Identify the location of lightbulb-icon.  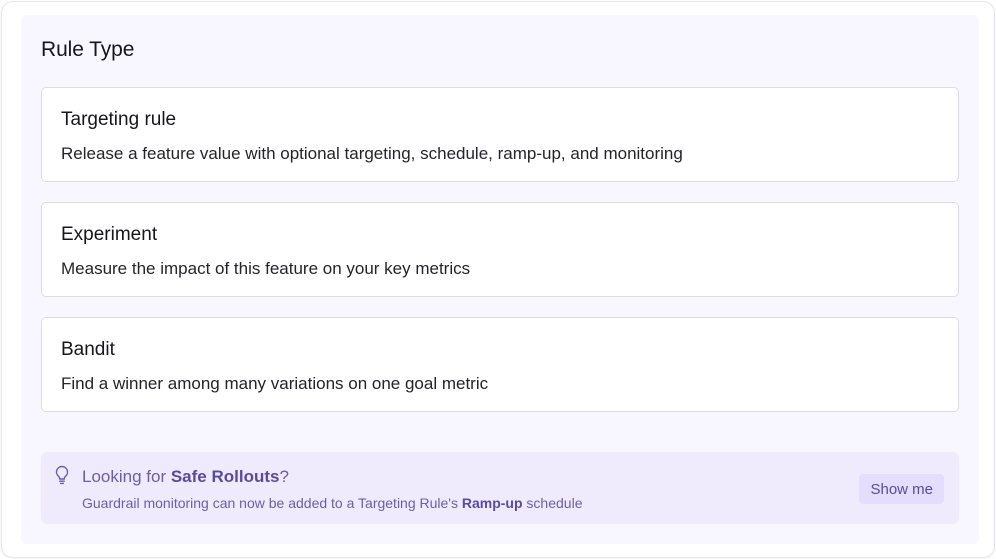
(62, 475).